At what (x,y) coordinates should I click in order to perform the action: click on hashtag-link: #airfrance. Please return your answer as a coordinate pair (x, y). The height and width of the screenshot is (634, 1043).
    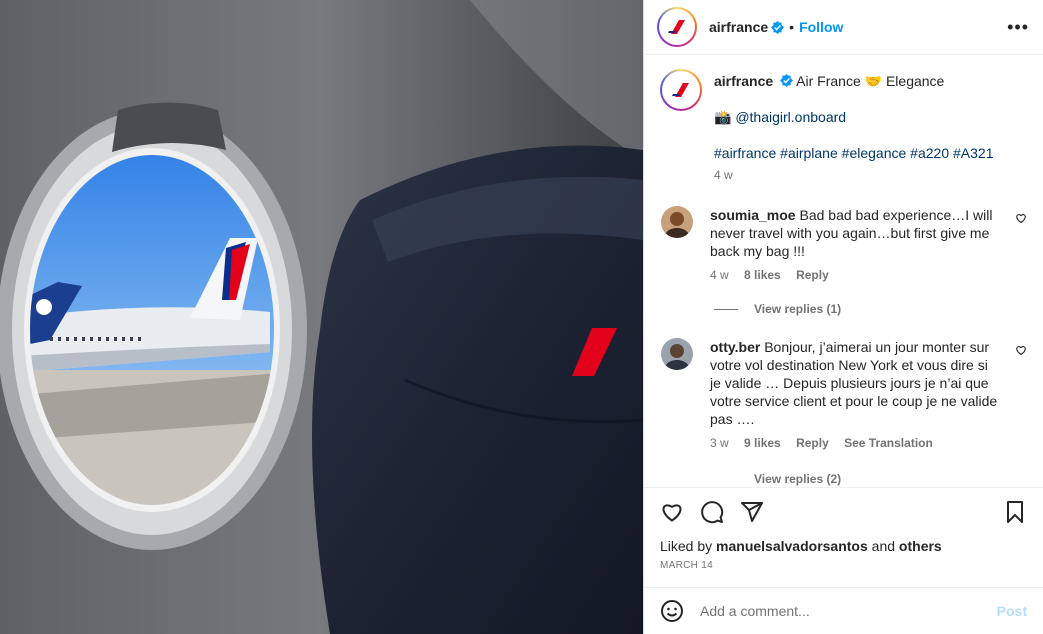
    Looking at the image, I should click on (745, 153).